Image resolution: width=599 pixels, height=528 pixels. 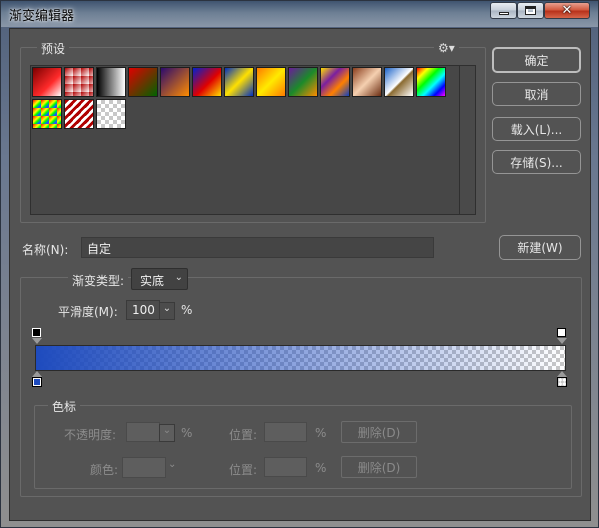 What do you see at coordinates (111, 114) in the screenshot?
I see `preset-swatch-neutral-density` at bounding box center [111, 114].